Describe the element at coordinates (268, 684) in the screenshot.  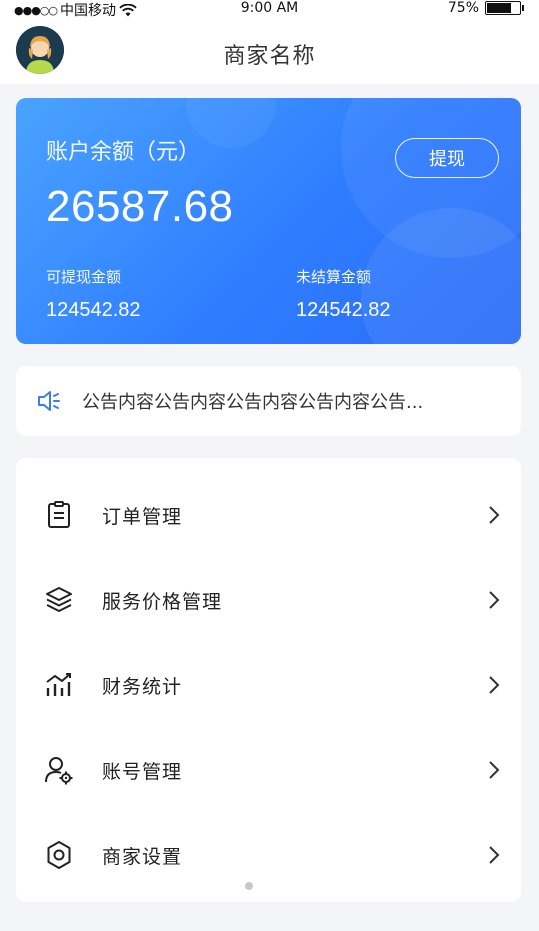
I see `menu-item-finance-stats: 财务统计` at that location.